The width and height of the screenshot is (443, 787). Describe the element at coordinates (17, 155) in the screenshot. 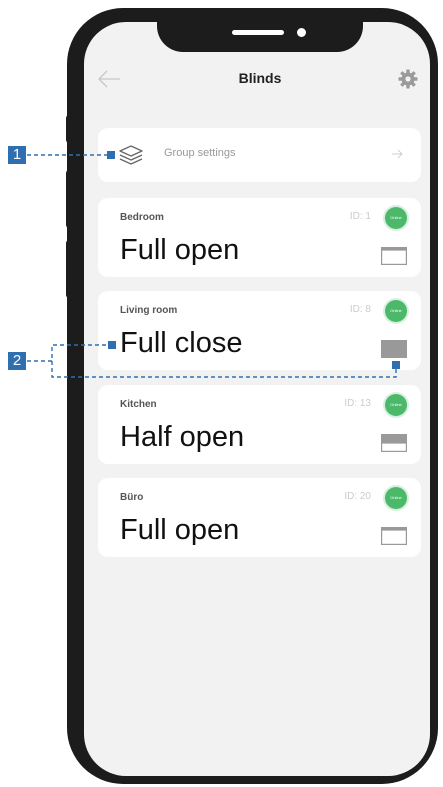

I see `annotation-marker-1: 1` at that location.